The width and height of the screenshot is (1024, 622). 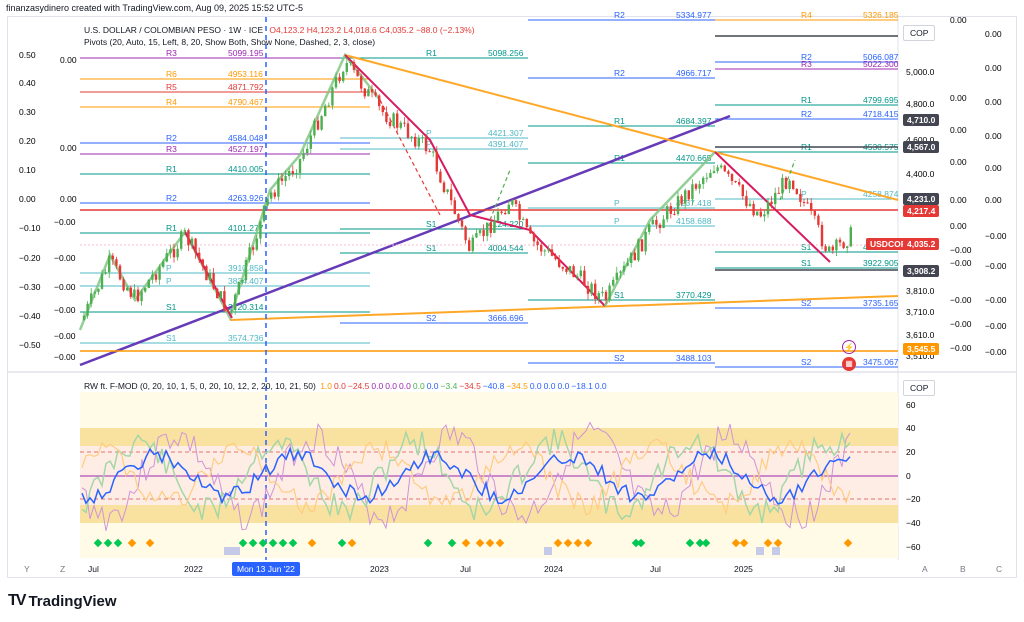 I want to click on scale-button: Z, so click(x=62, y=569).